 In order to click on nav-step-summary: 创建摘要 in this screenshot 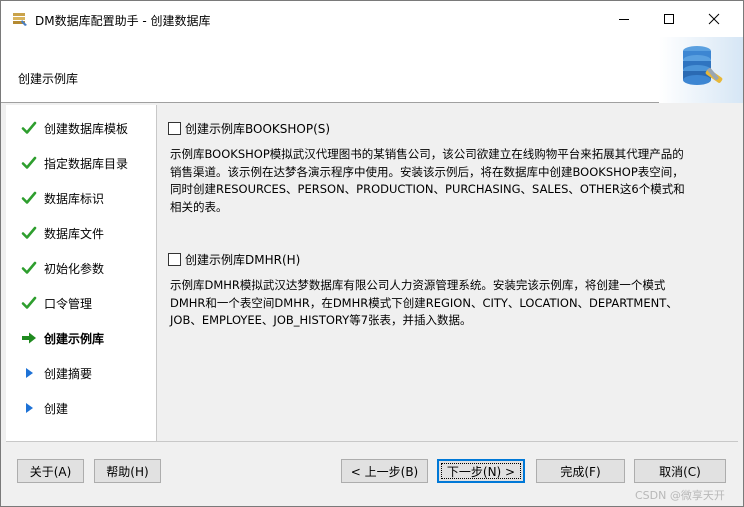, I will do `click(81, 373)`.